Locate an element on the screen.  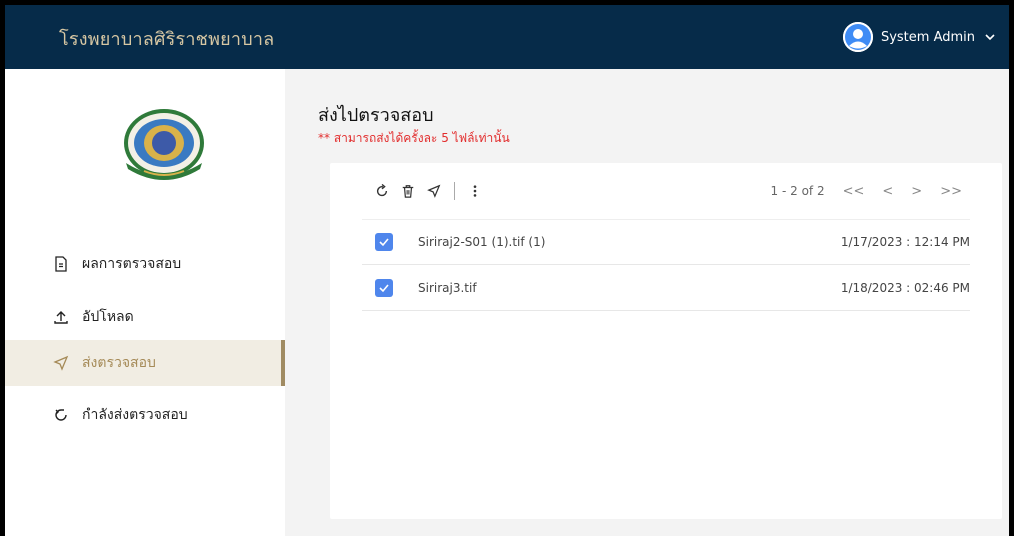
pagination: 1 - 2 of 2 << < > >> is located at coordinates (866, 191).